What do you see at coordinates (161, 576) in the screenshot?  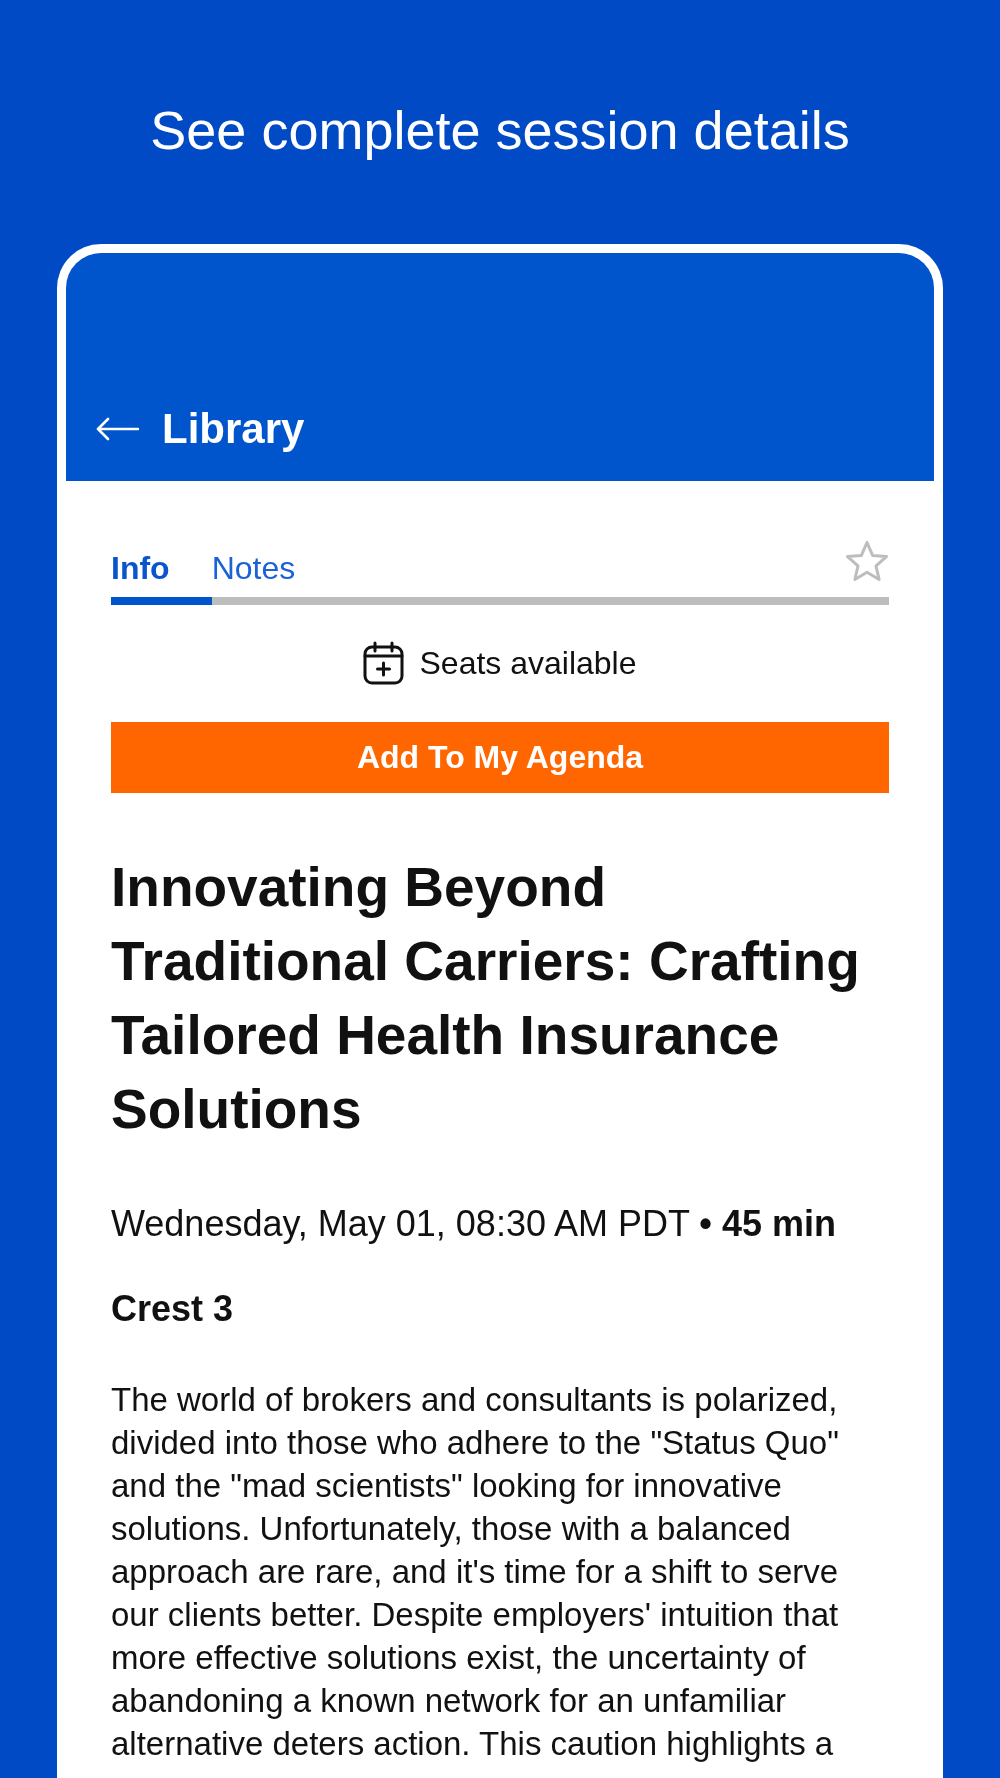 I see `tab: Info` at bounding box center [161, 576].